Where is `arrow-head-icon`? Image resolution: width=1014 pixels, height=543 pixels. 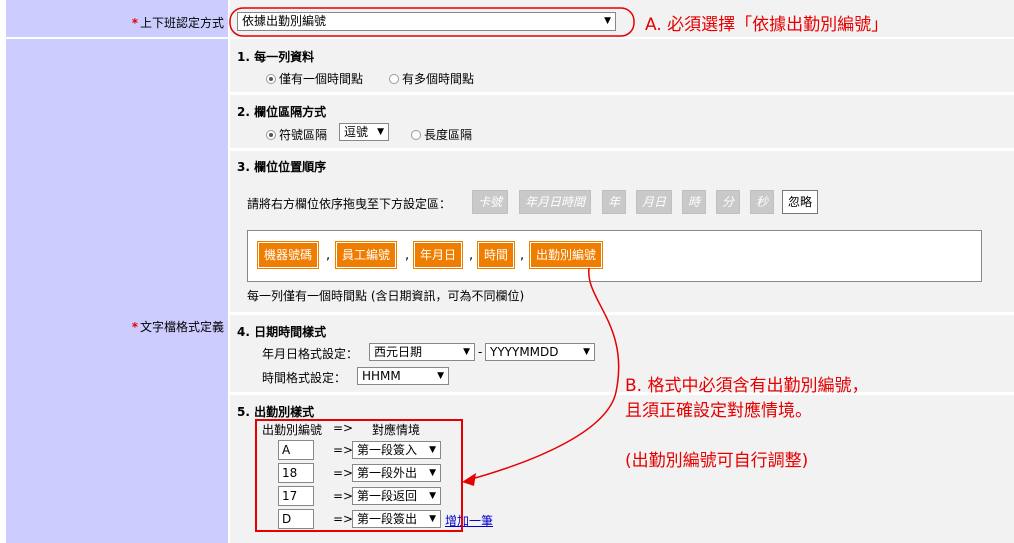 arrow-head-icon is located at coordinates (469, 479).